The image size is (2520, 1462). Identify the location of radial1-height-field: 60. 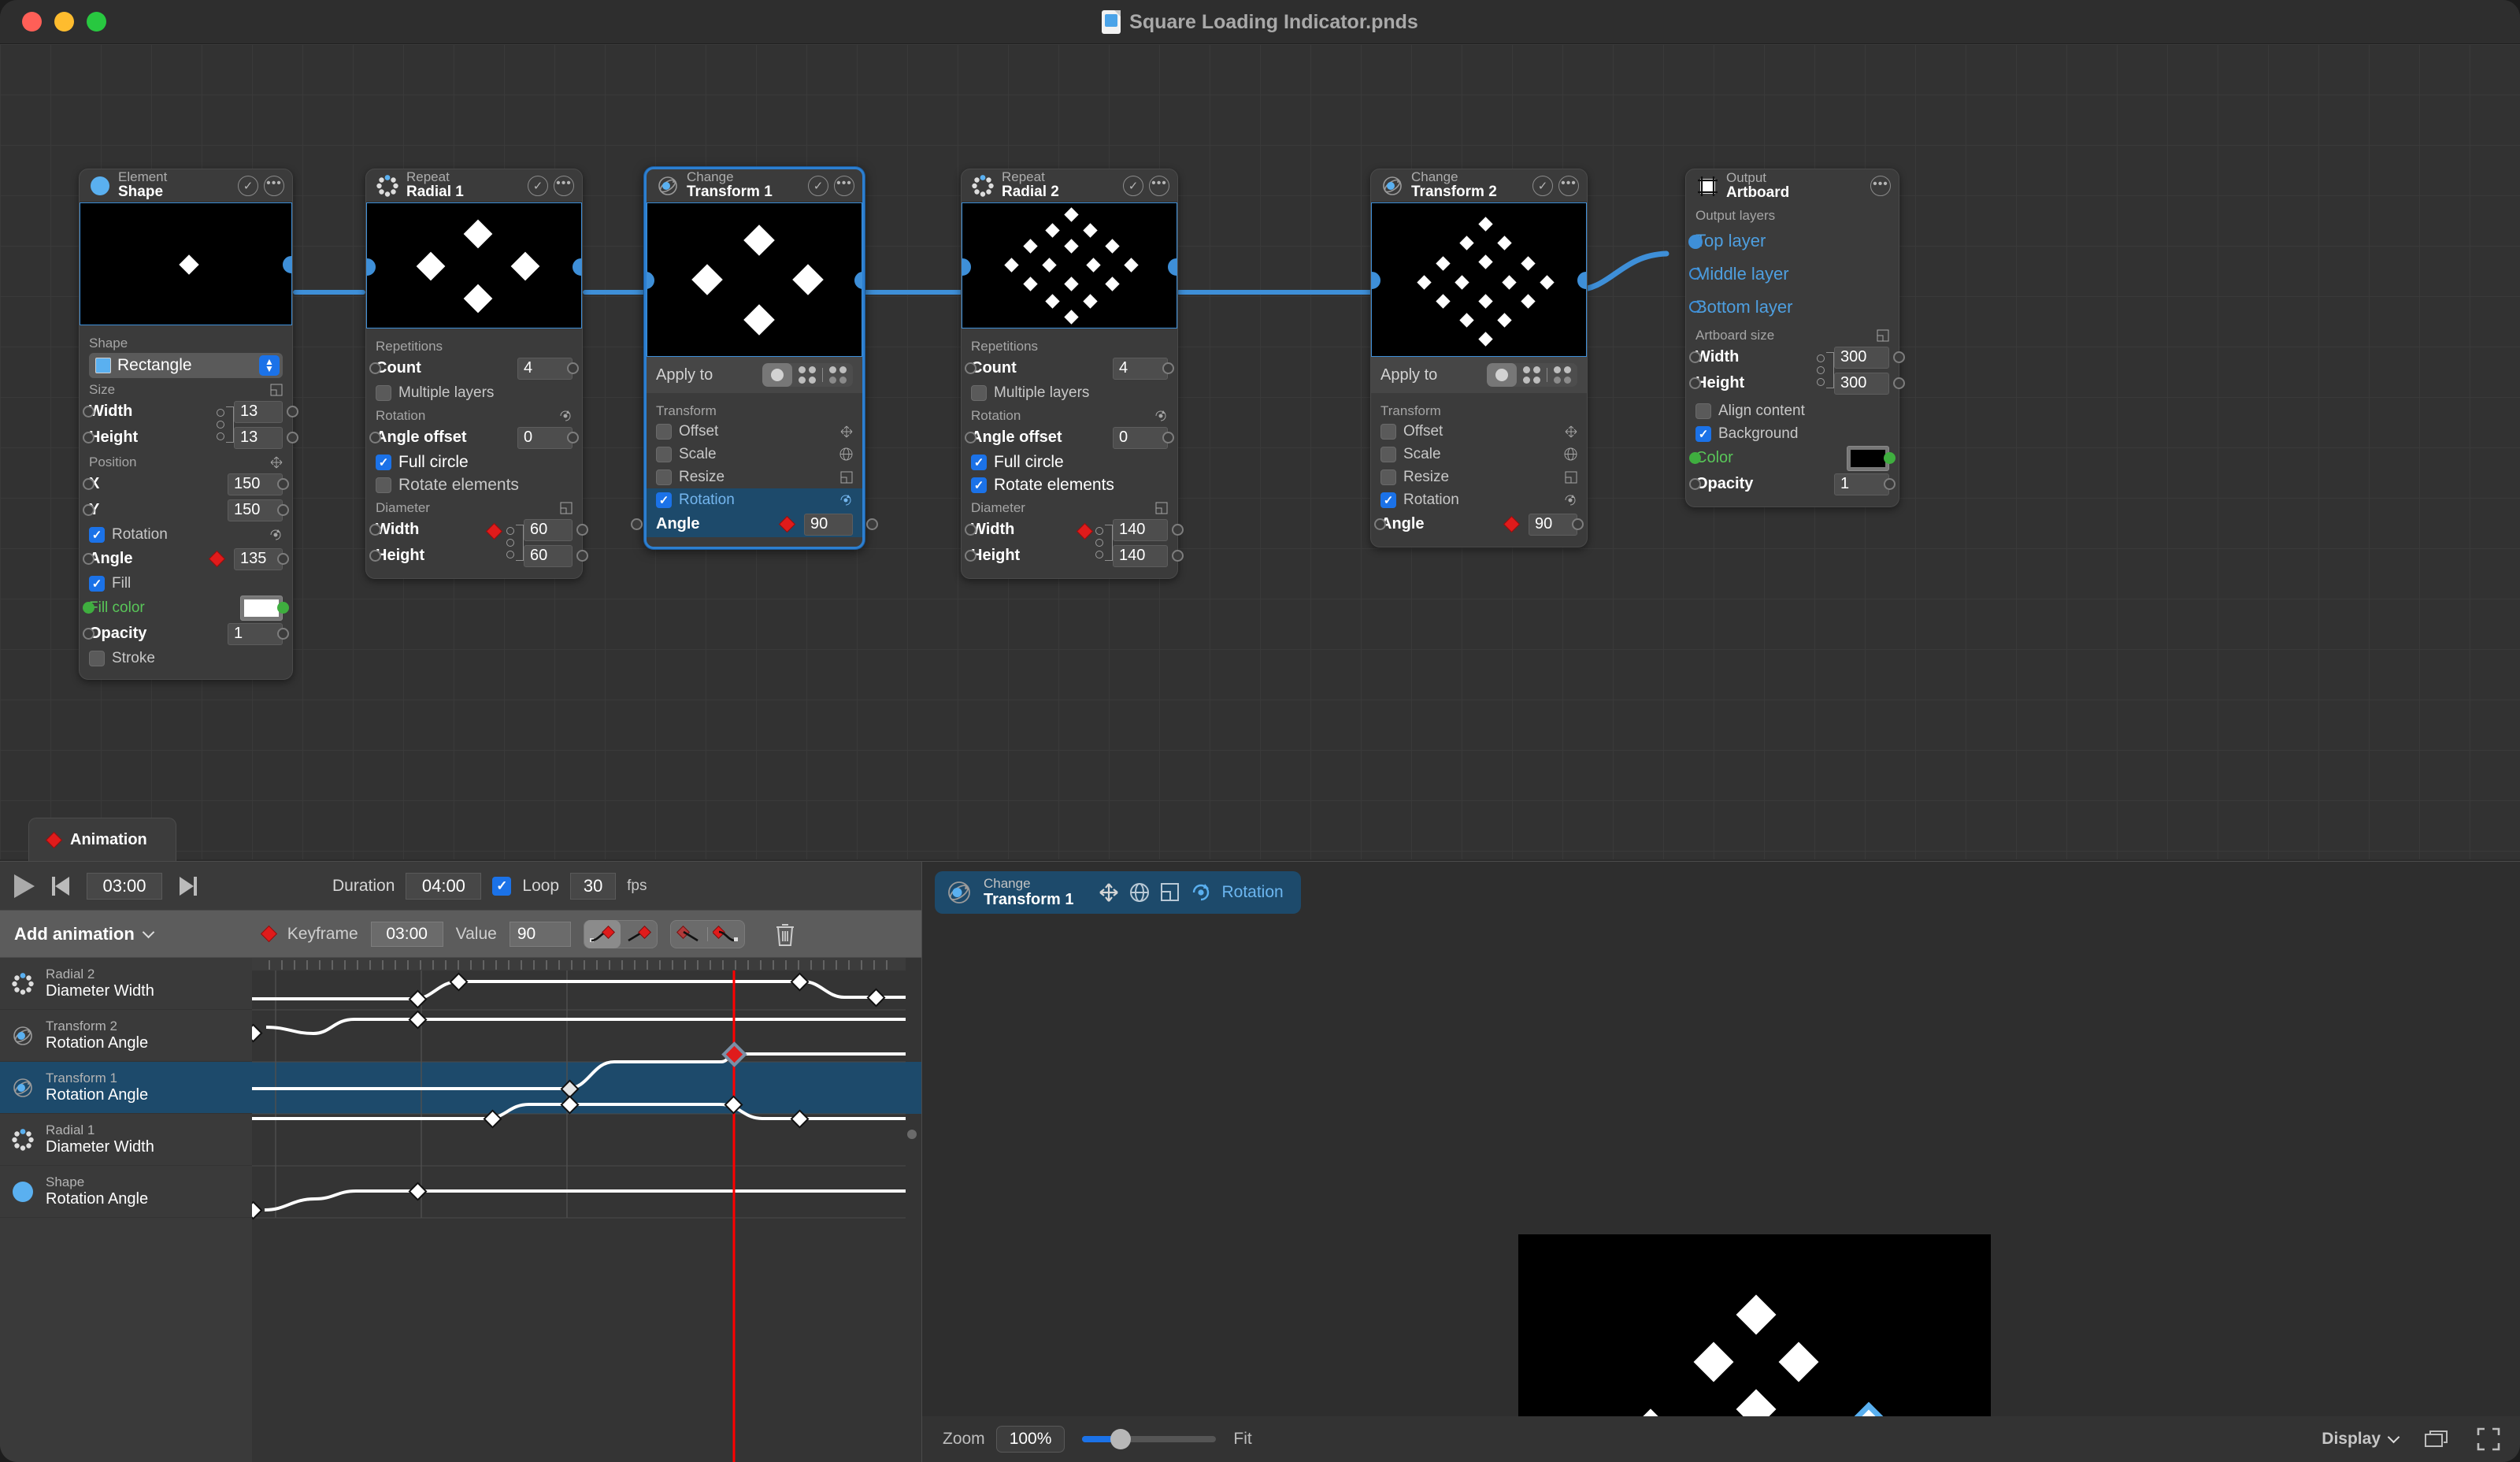
(548, 555).